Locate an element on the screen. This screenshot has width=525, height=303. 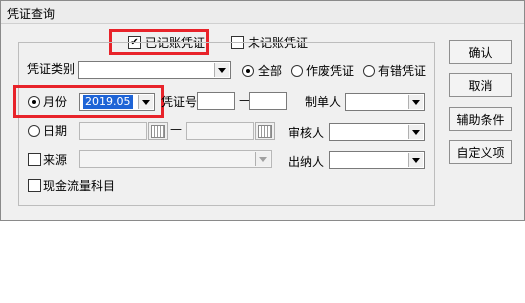
calendar-to-button is located at coordinates (265, 131).